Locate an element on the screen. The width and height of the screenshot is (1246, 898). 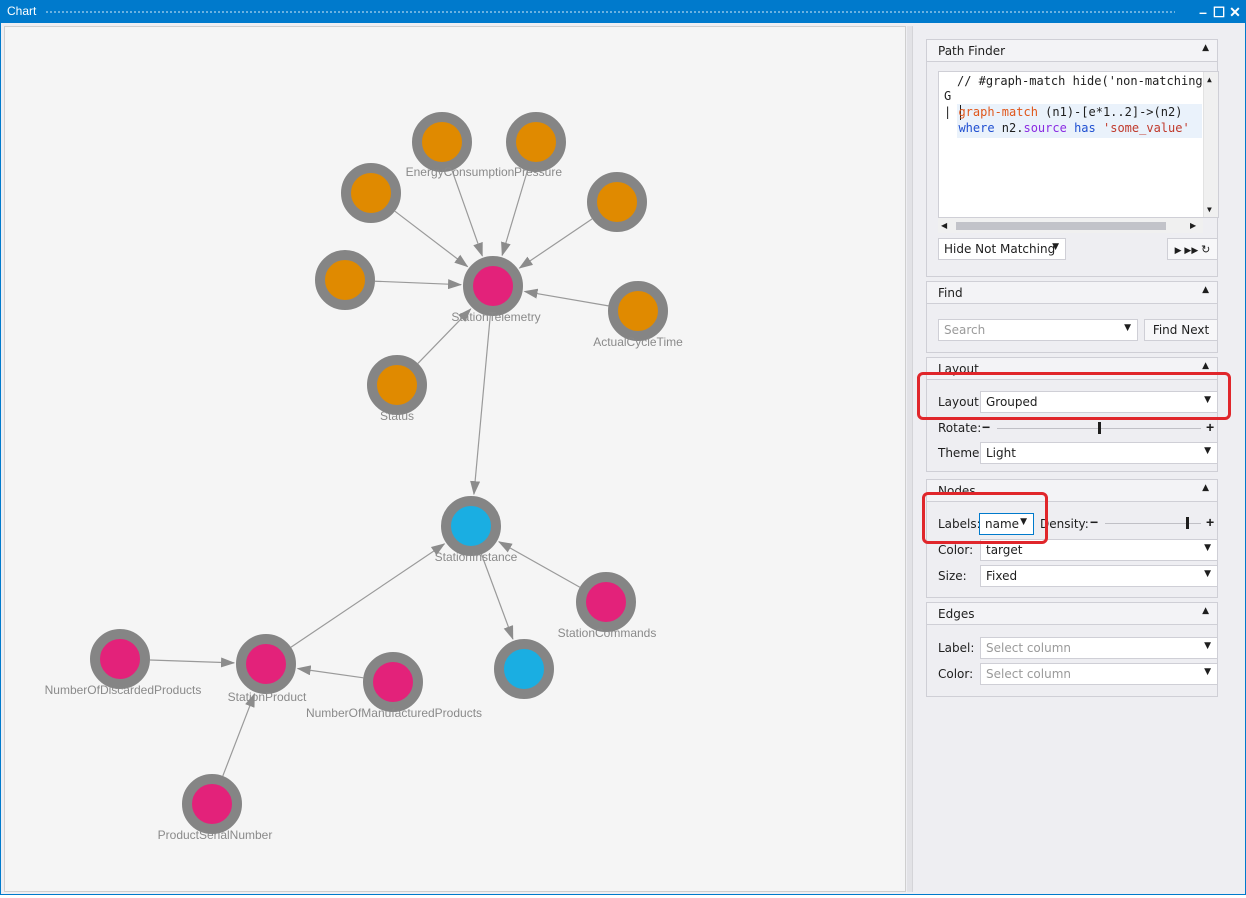
graph-node-inst: StationInstance is located at coordinates (476, 530).